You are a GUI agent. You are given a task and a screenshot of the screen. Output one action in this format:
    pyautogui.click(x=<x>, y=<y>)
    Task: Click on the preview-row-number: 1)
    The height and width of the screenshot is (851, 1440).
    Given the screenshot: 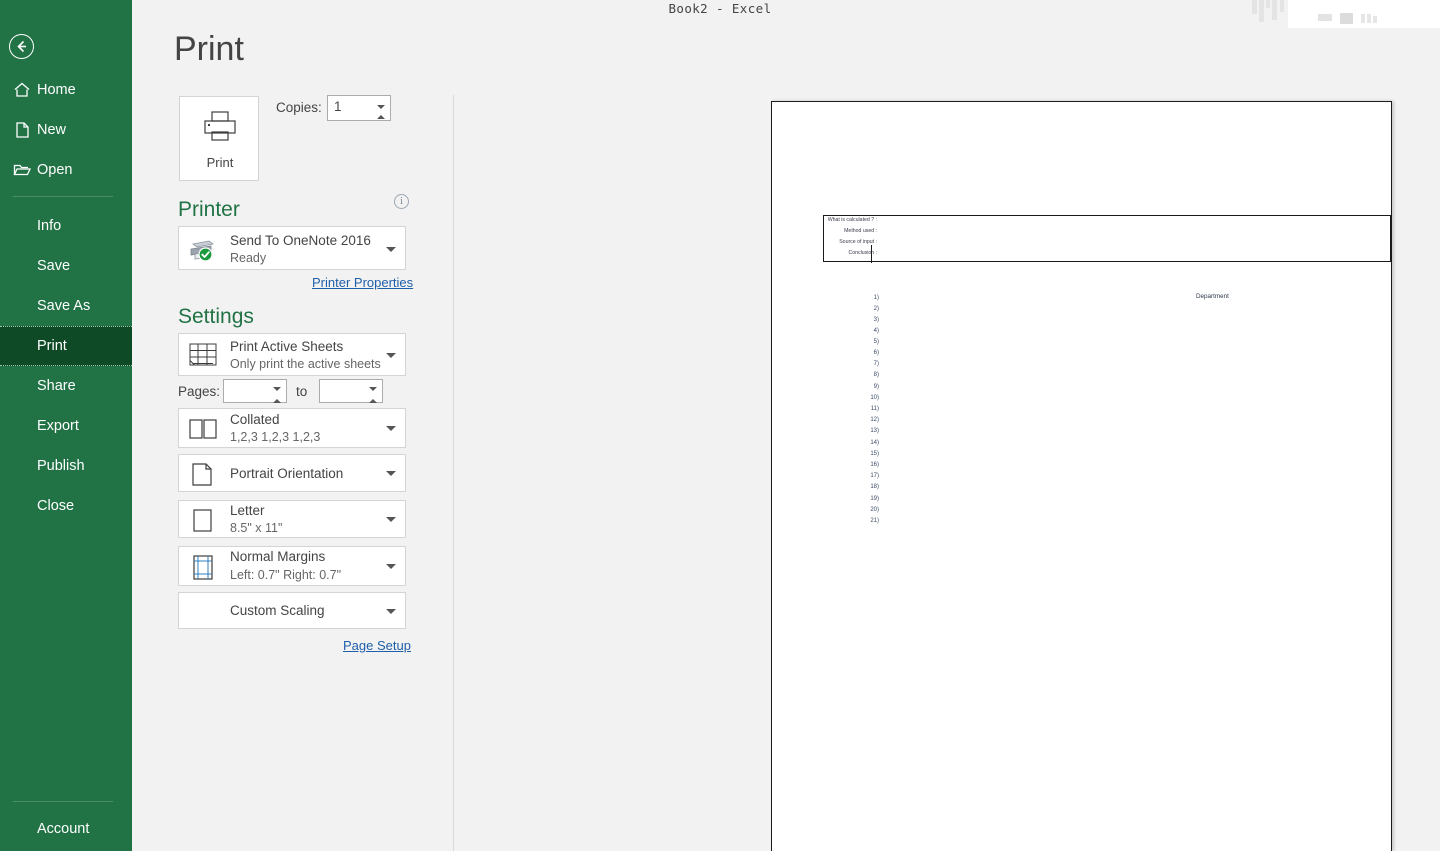 What is the action you would take?
    pyautogui.click(x=876, y=298)
    